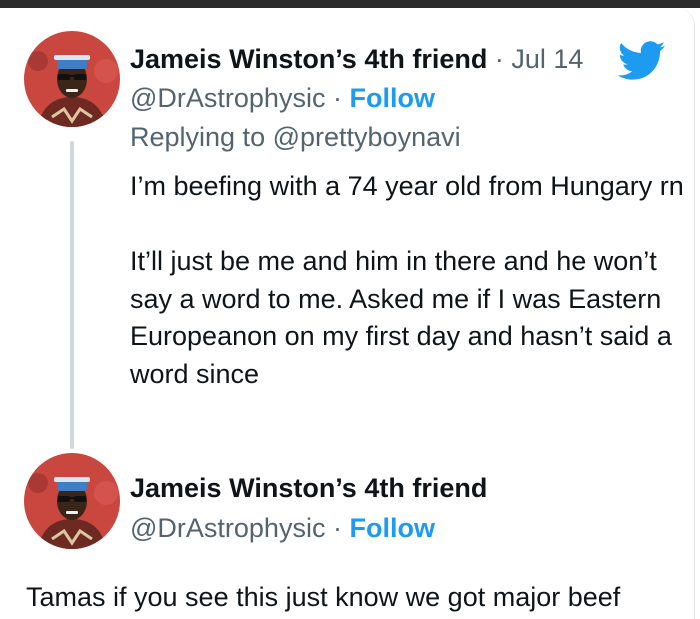 Image resolution: width=700 pixels, height=619 pixels. Describe the element at coordinates (72, 295) in the screenshot. I see `thread-connector-line` at that location.